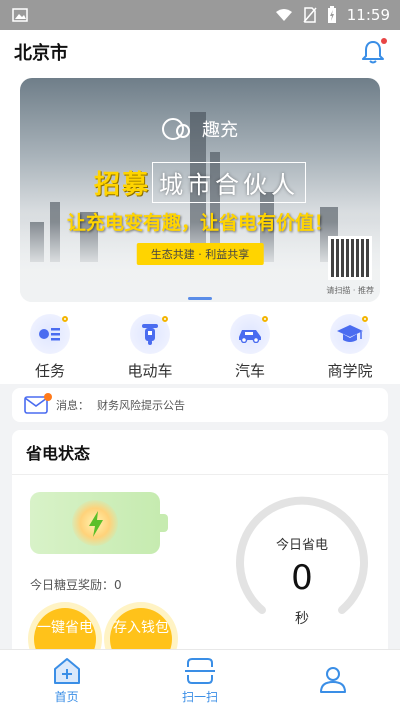  I want to click on save-gauge: 今日省电 0 秒, so click(302, 562).